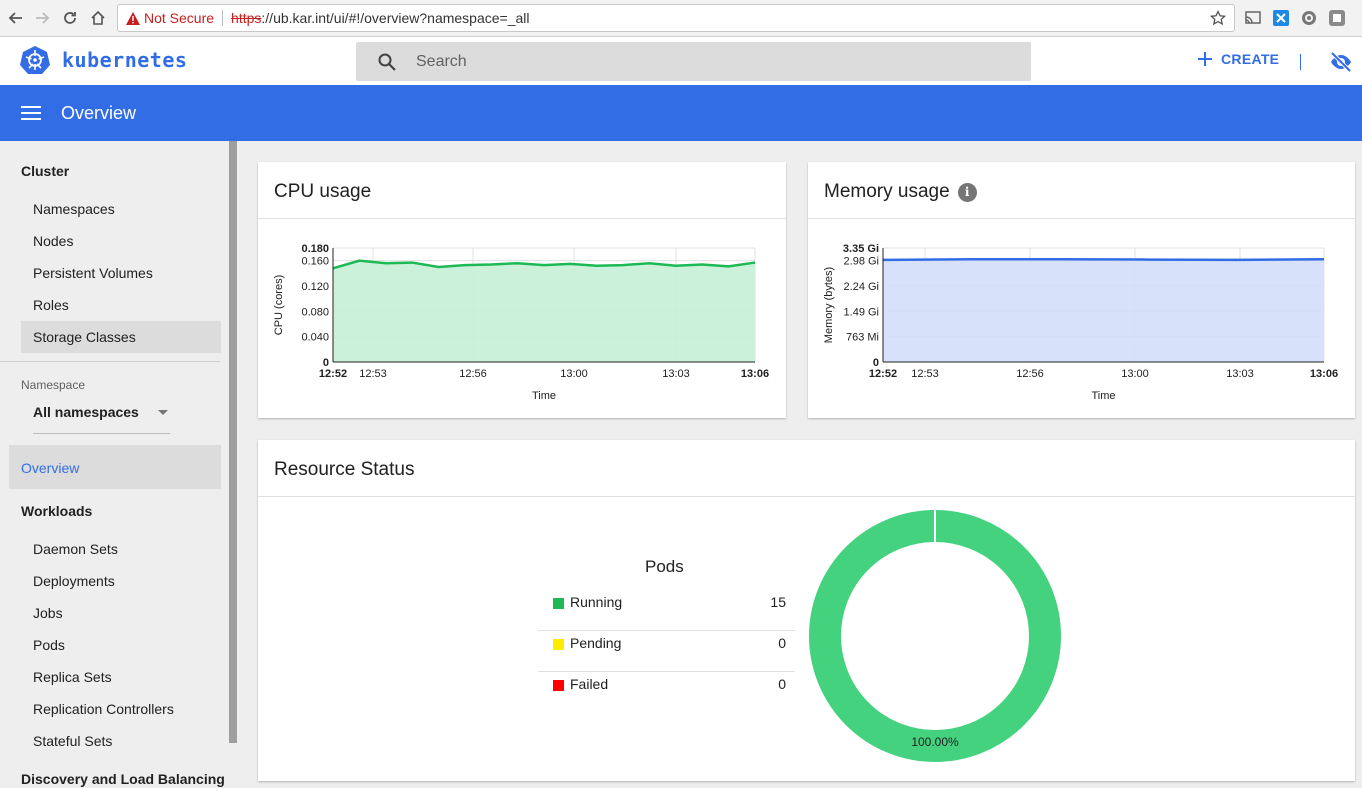 The width and height of the screenshot is (1362, 788). I want to click on y-tick-label: 0.160, so click(315, 262).